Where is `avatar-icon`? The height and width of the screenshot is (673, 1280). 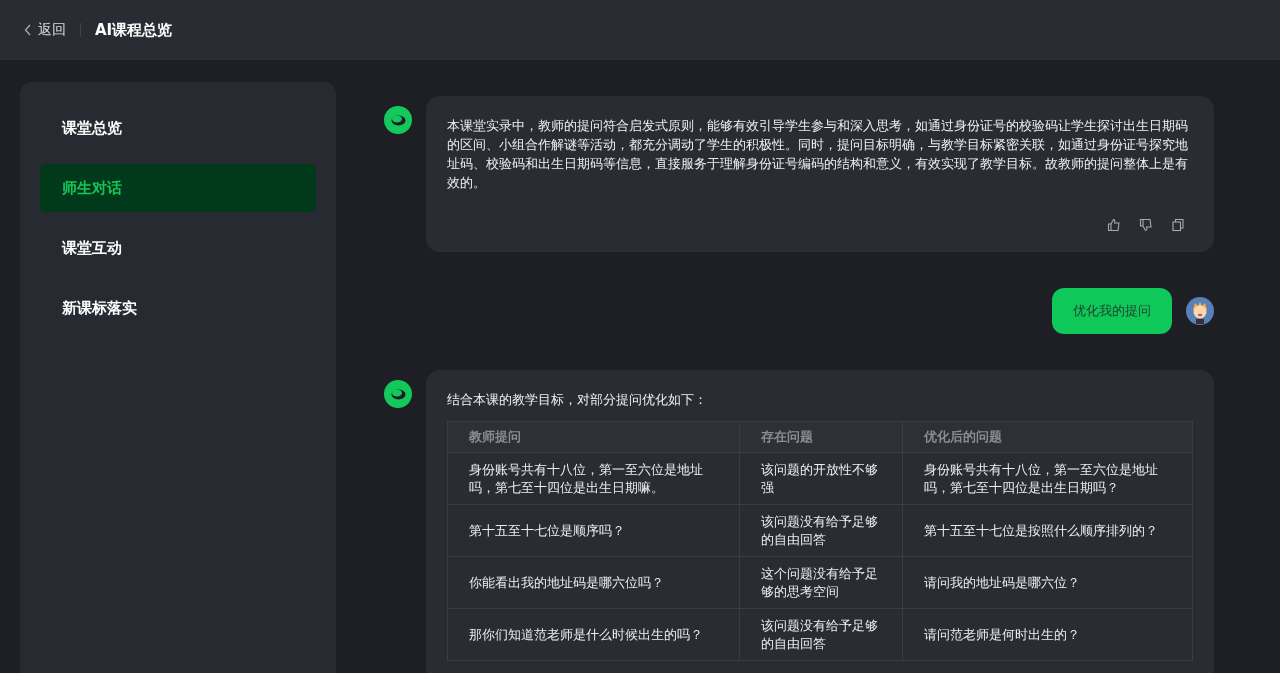 avatar-icon is located at coordinates (1200, 311).